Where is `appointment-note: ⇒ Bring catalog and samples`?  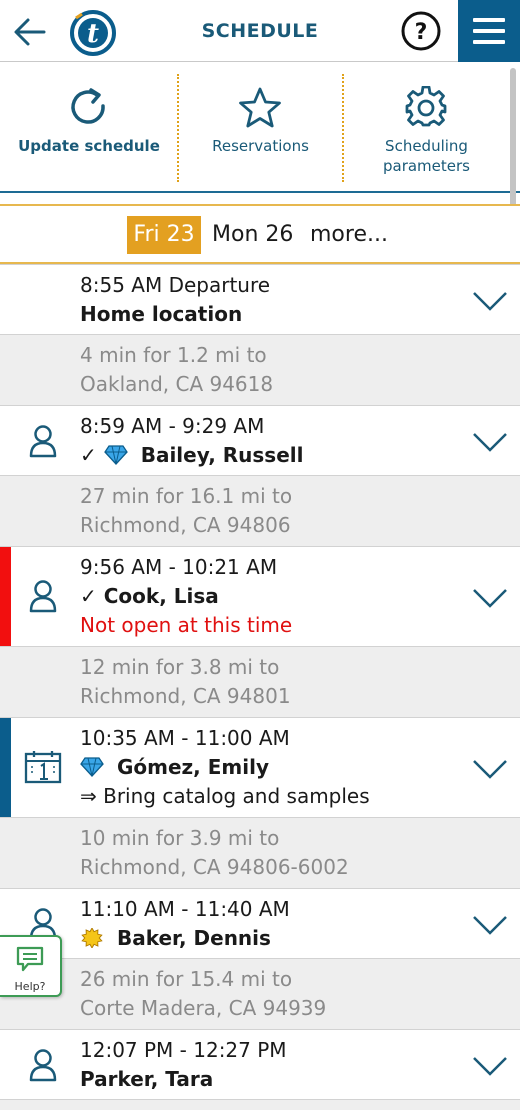 appointment-note: ⇒ Bring catalog and samples is located at coordinates (225, 796).